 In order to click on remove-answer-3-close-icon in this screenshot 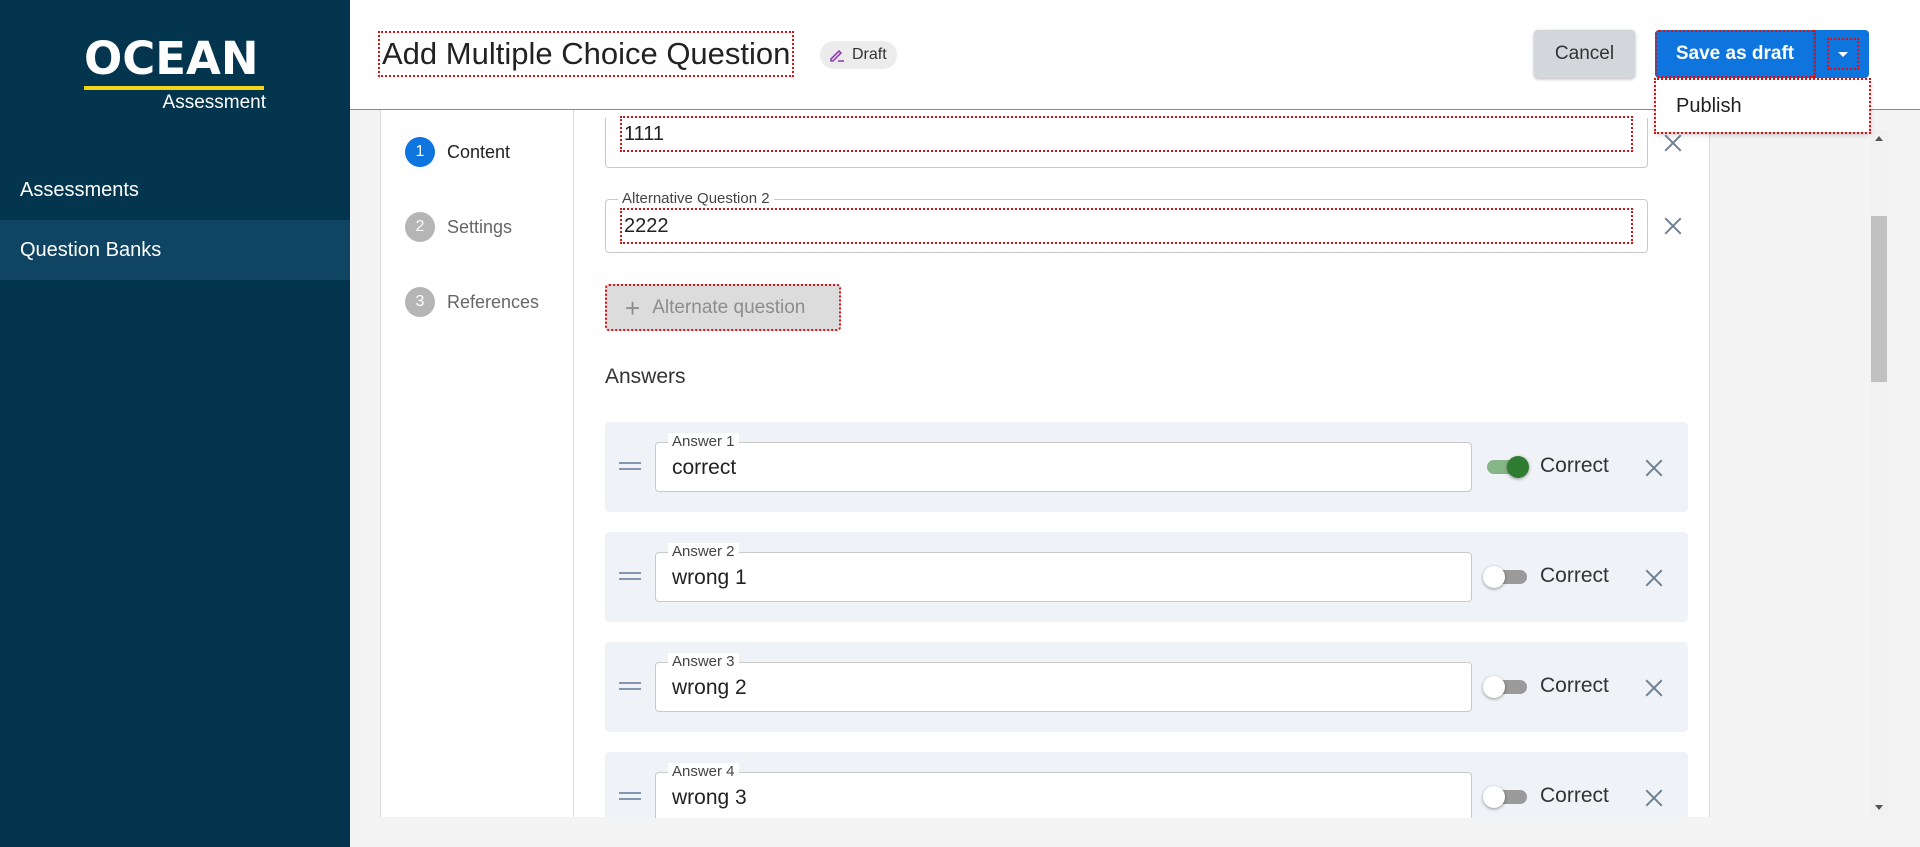, I will do `click(1654, 688)`.